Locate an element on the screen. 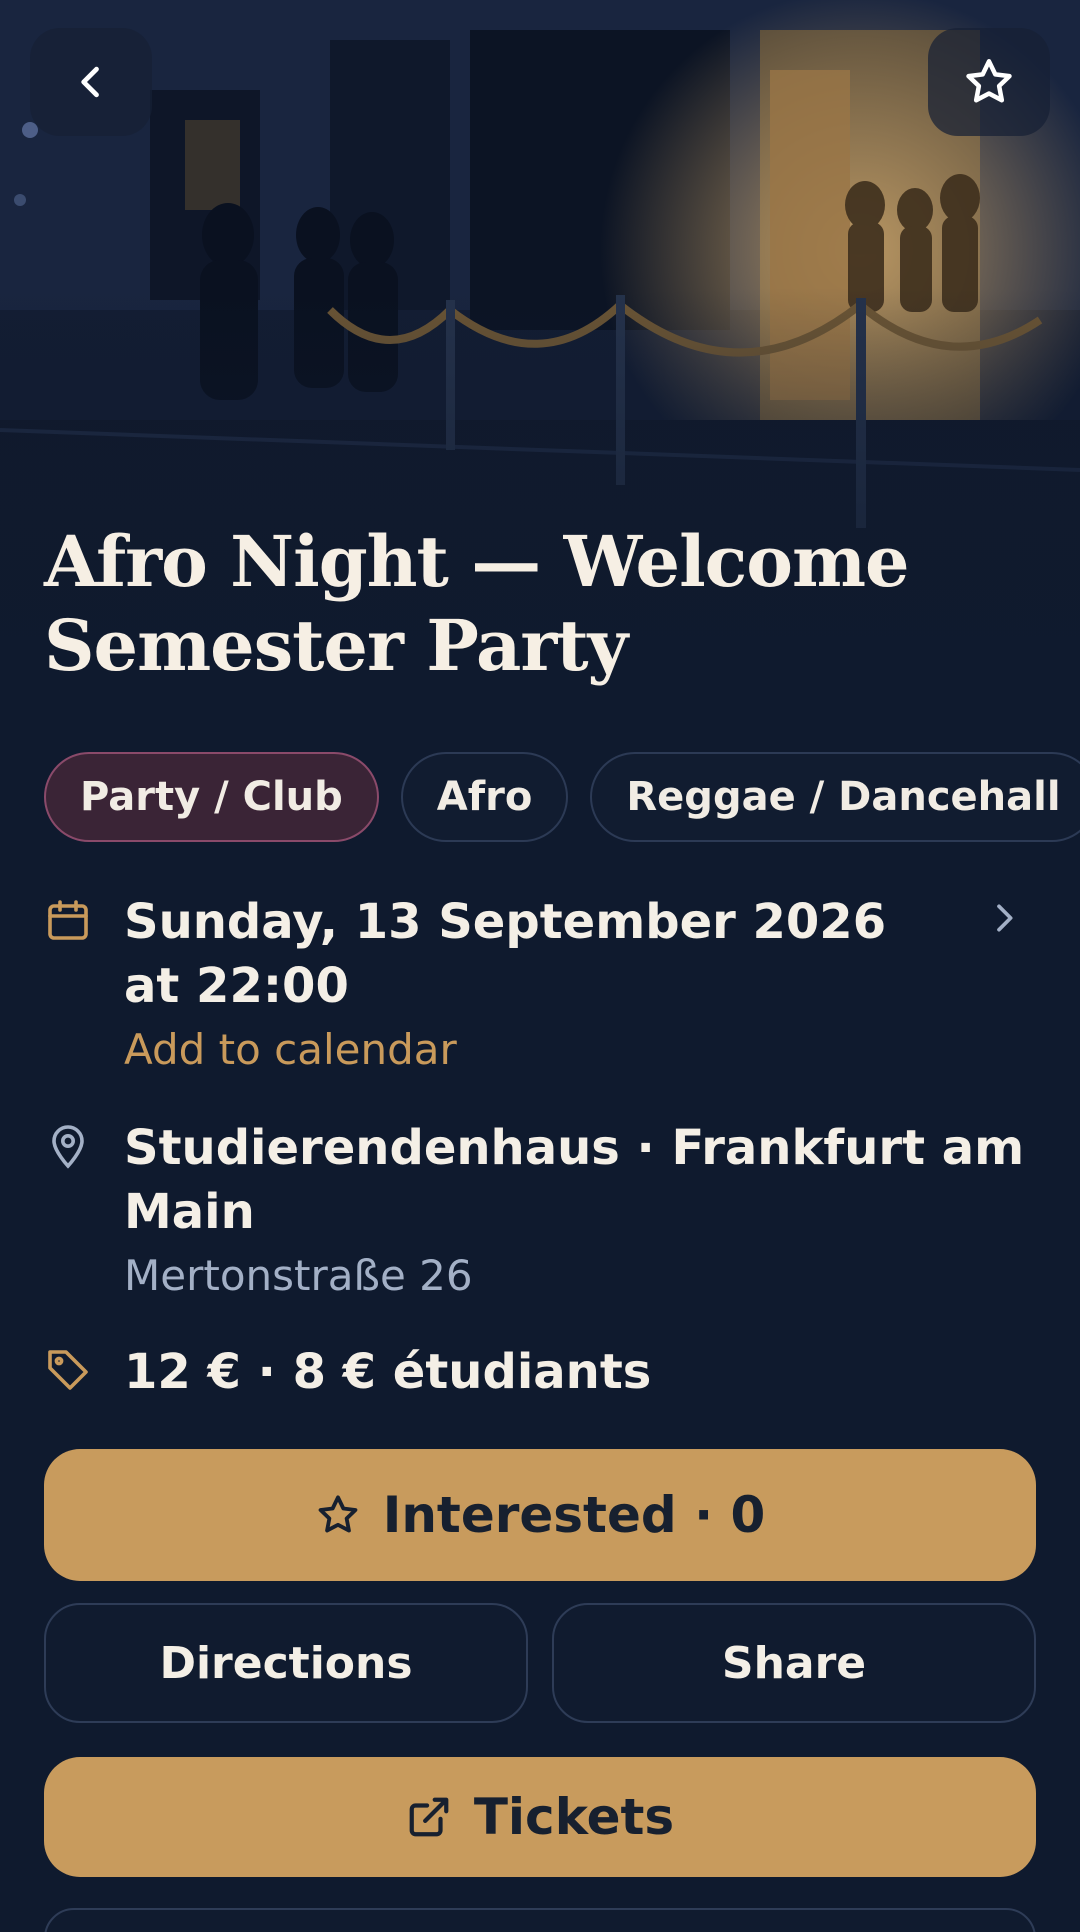 This screenshot has width=1080, height=1932. interested-label: Interested · 0 is located at coordinates (574, 1515).